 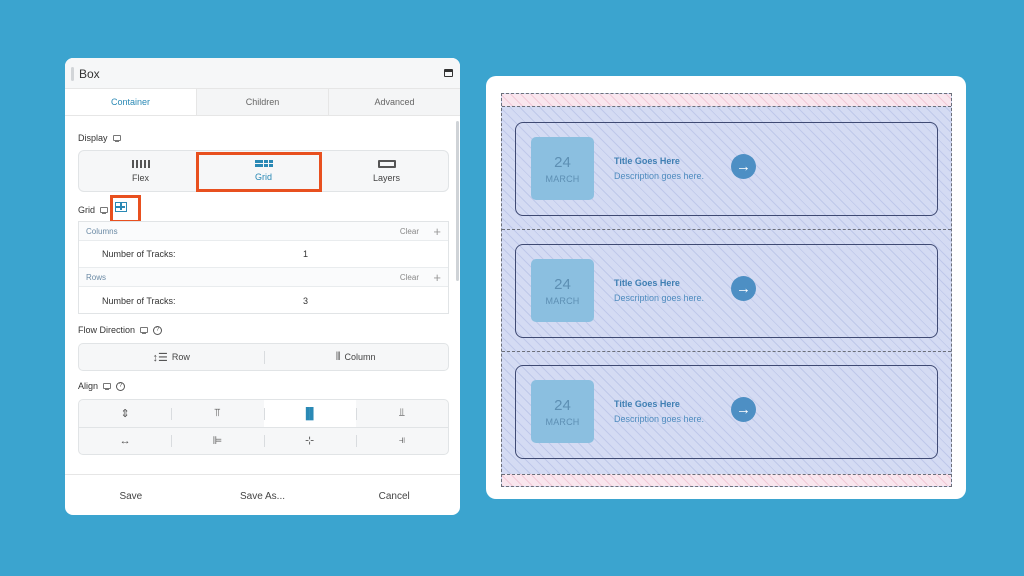 I want to click on flow-direction-label-row: Flow Direction ?, so click(x=120, y=330).